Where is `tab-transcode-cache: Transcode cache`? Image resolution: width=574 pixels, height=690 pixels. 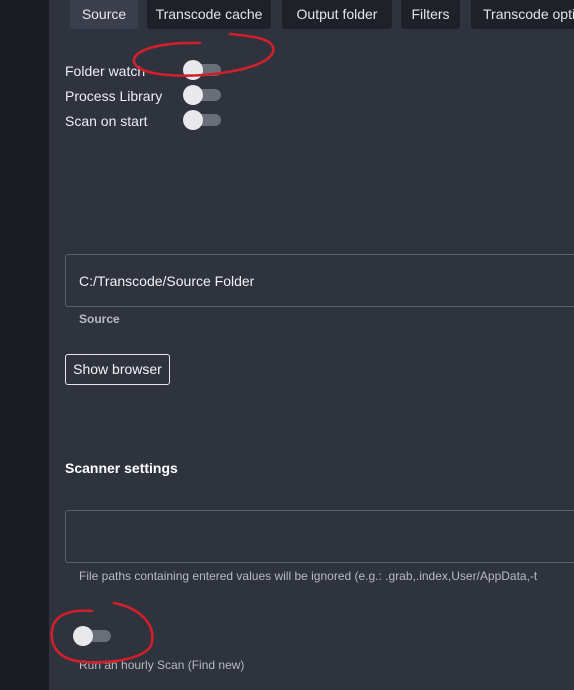
tab-transcode-cache: Transcode cache is located at coordinates (209, 14).